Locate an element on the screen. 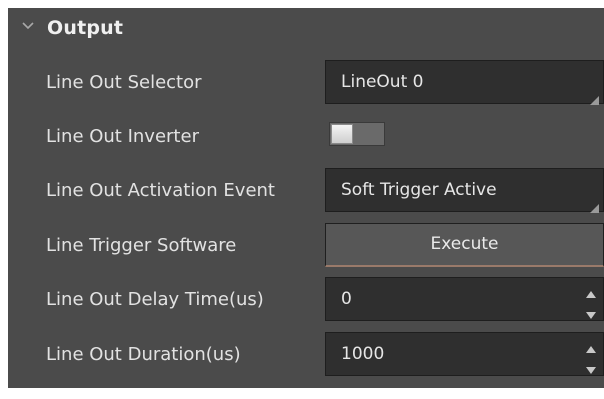 Image resolution: width=604 pixels, height=399 pixels. line-out-delay-time-value: 0 is located at coordinates (346, 299).